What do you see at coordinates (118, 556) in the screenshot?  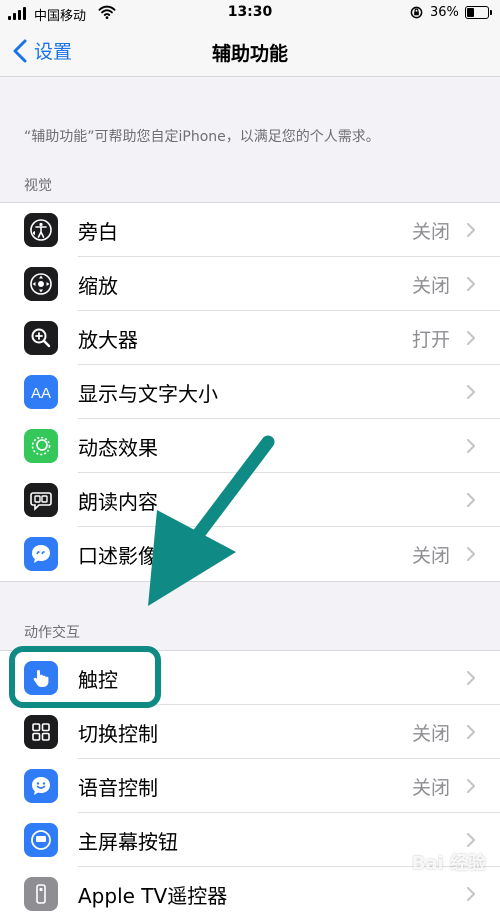 I see `setting-label: 口述影像` at bounding box center [118, 556].